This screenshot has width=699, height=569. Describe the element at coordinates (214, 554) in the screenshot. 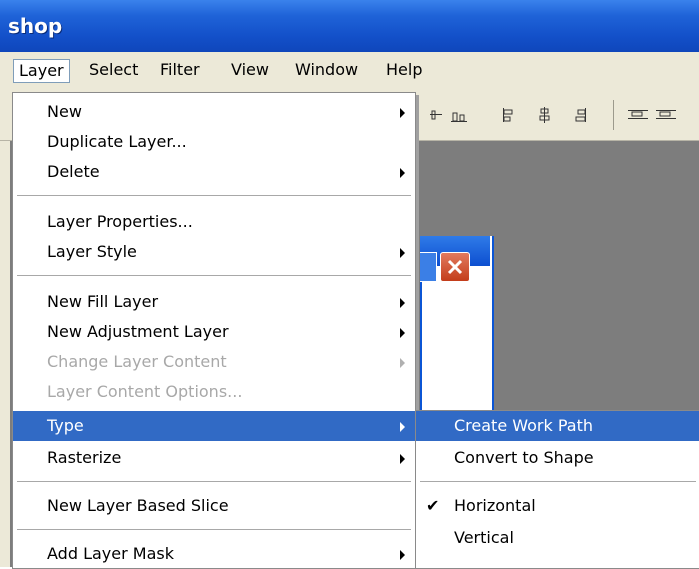

I see `menu-item-add-layer-mask: Add Layer Mask` at that location.